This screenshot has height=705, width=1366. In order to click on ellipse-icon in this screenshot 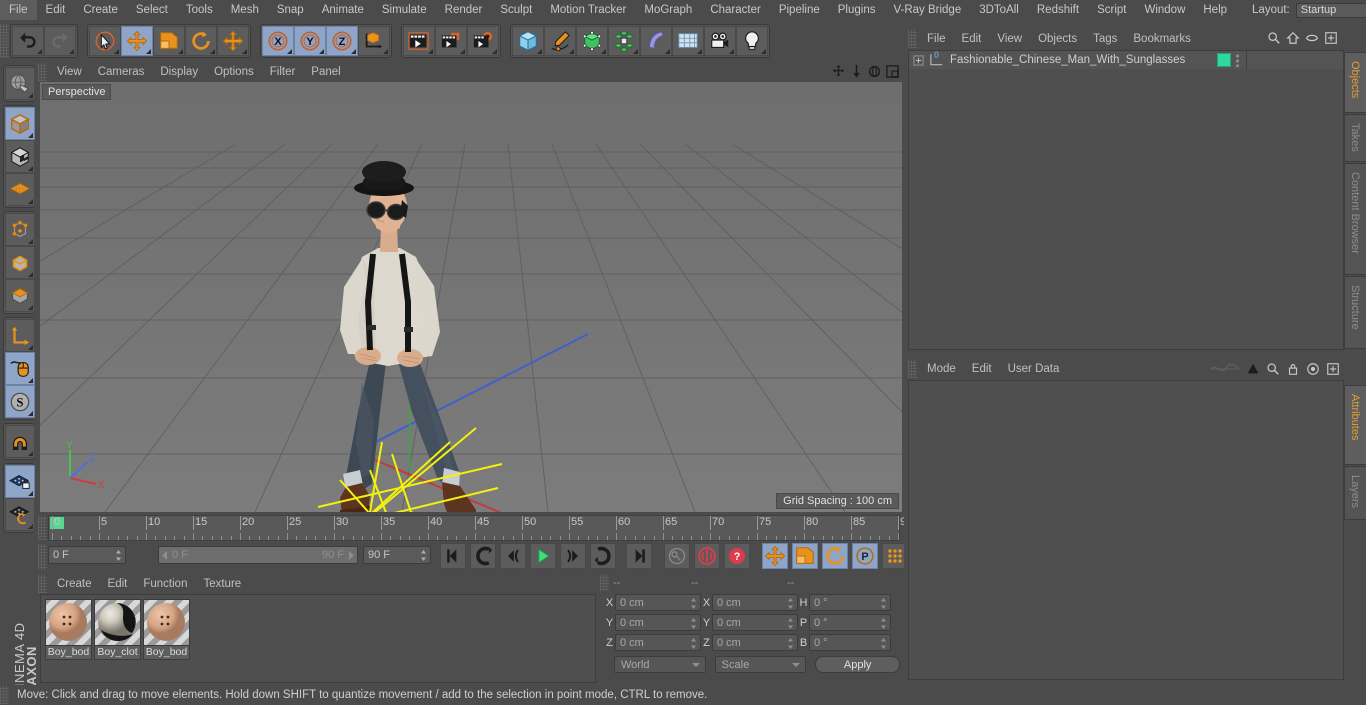, I will do `click(1312, 38)`.